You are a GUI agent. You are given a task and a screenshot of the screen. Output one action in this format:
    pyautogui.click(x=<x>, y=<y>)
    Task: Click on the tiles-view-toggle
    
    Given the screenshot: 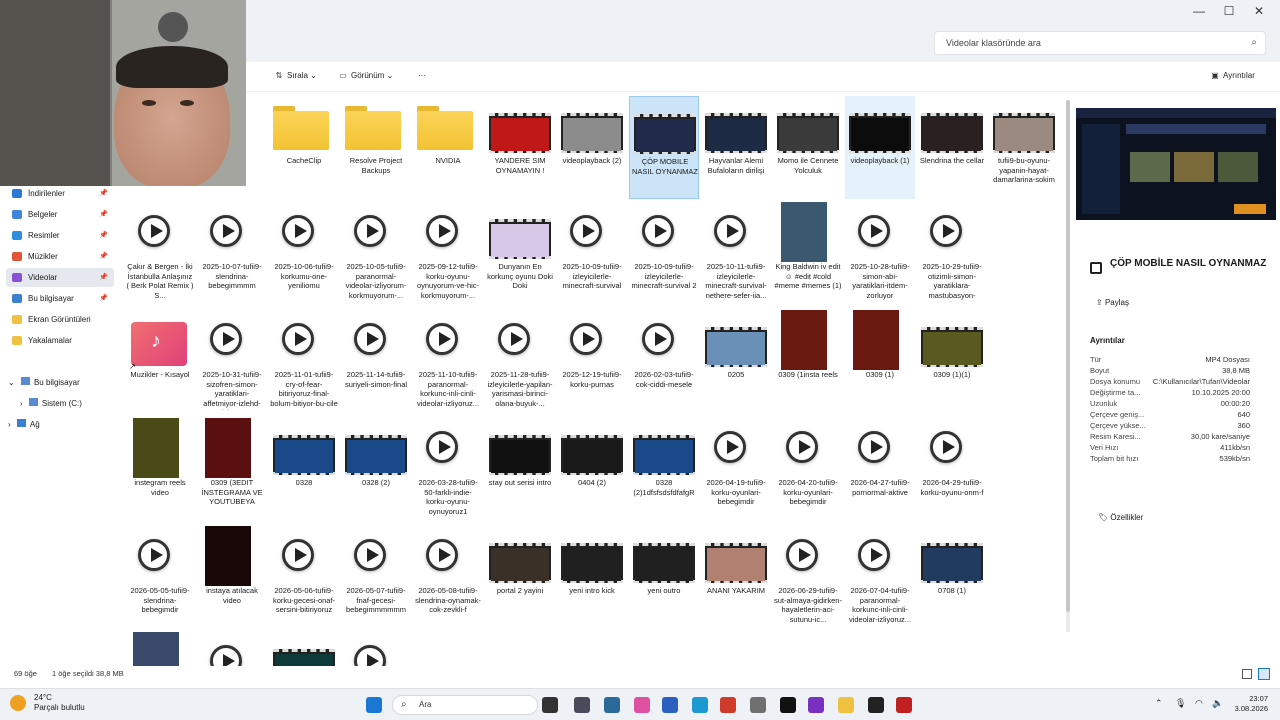 What is the action you would take?
    pyautogui.click(x=1264, y=674)
    